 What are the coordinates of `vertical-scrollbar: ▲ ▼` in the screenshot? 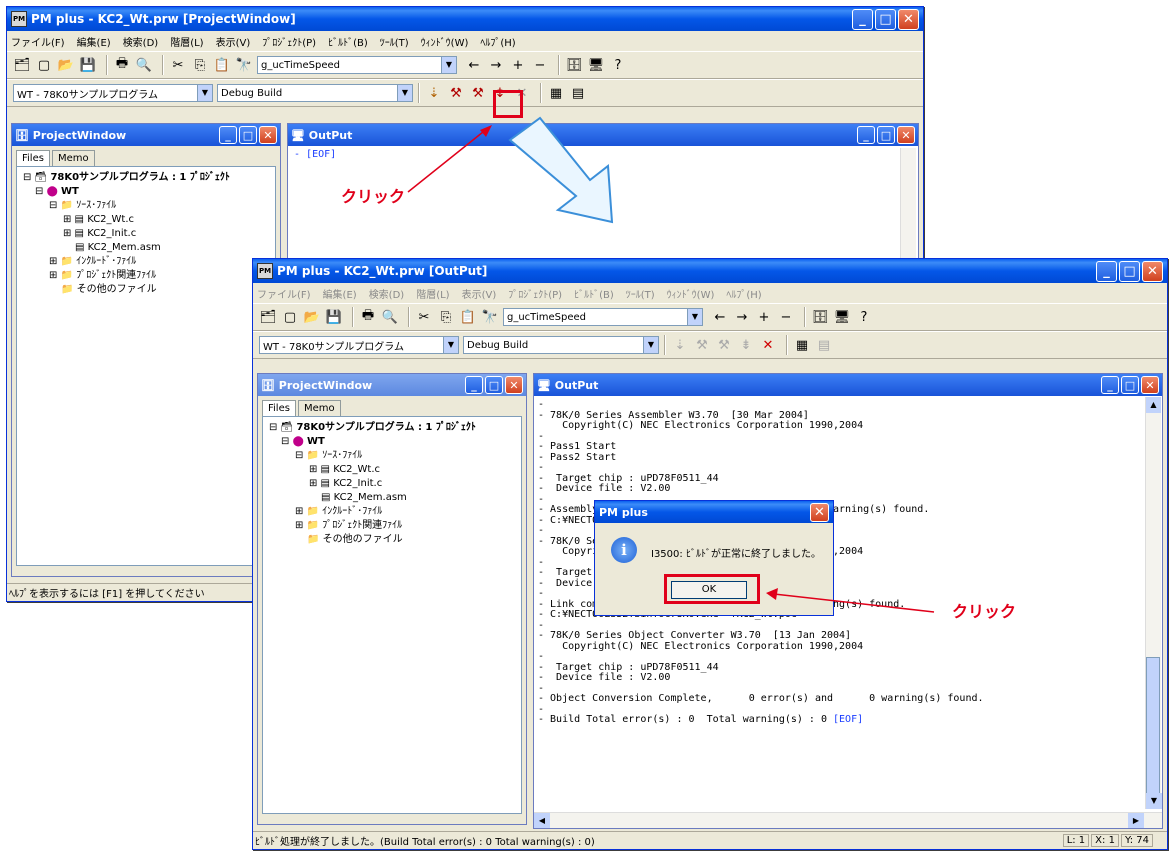 It's located at (1153, 603).